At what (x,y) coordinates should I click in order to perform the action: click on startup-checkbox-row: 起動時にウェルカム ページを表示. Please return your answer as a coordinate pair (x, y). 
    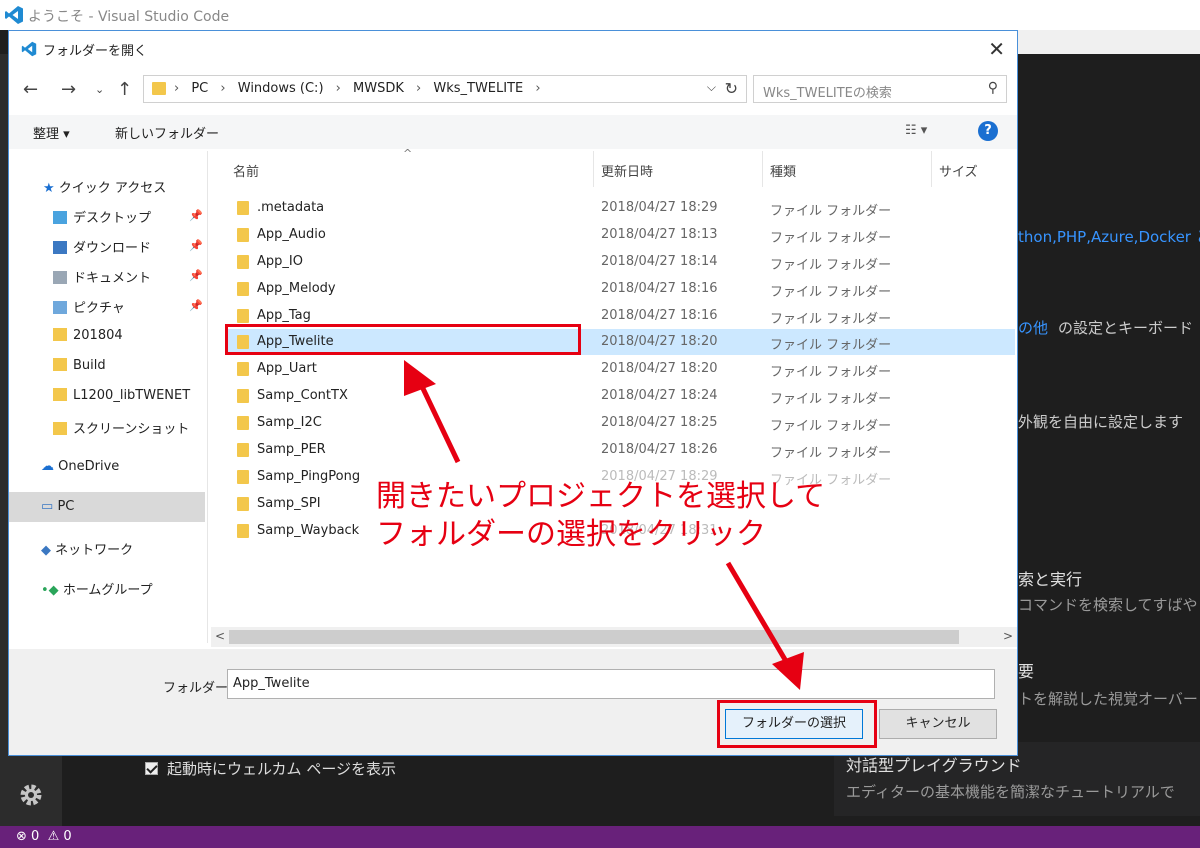
    Looking at the image, I should click on (270, 768).